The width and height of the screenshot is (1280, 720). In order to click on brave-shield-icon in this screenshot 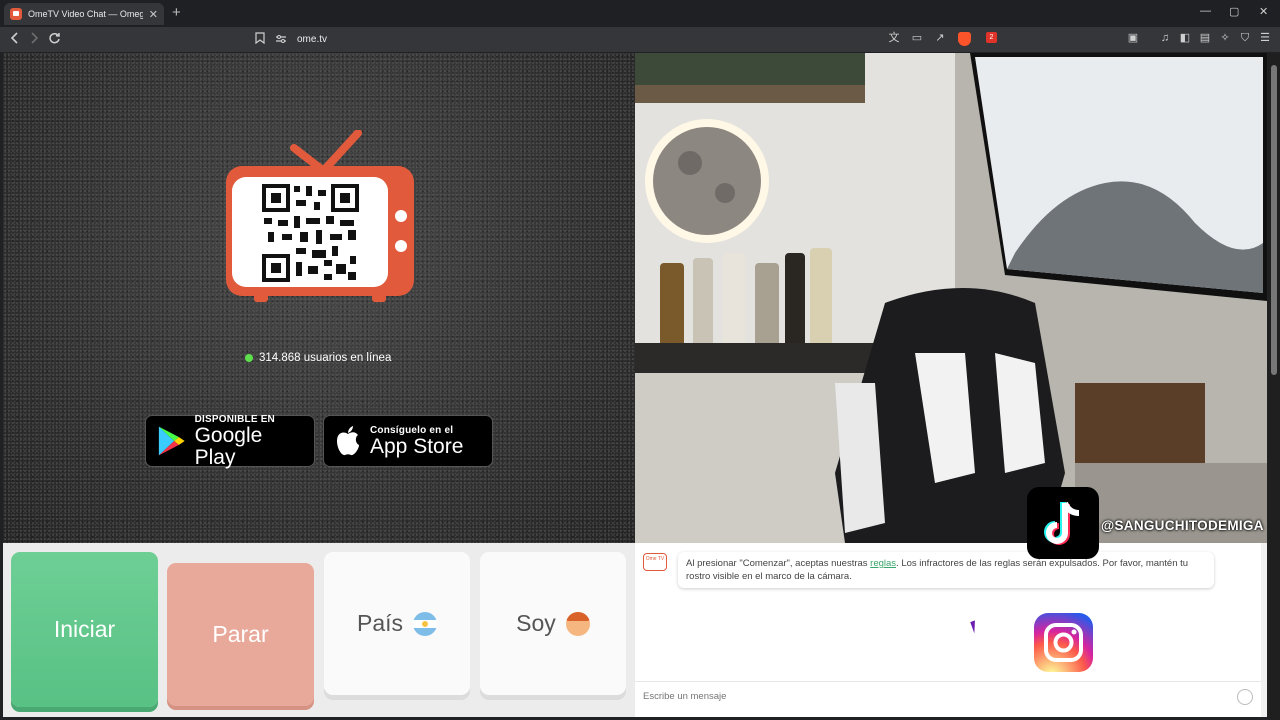, I will do `click(964, 39)`.